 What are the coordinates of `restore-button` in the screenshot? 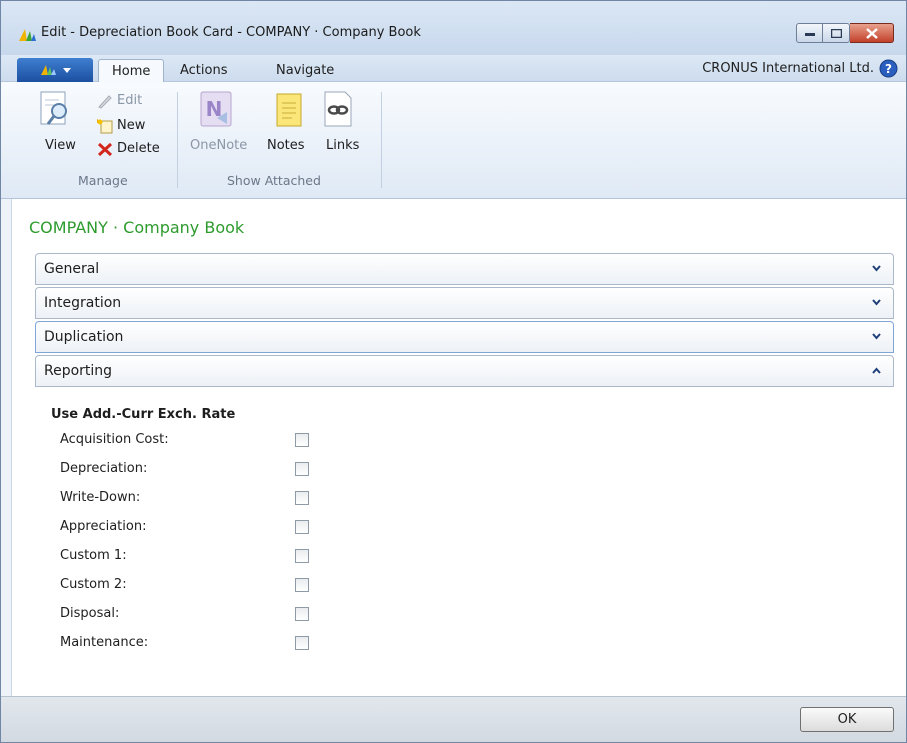 It's located at (836, 33).